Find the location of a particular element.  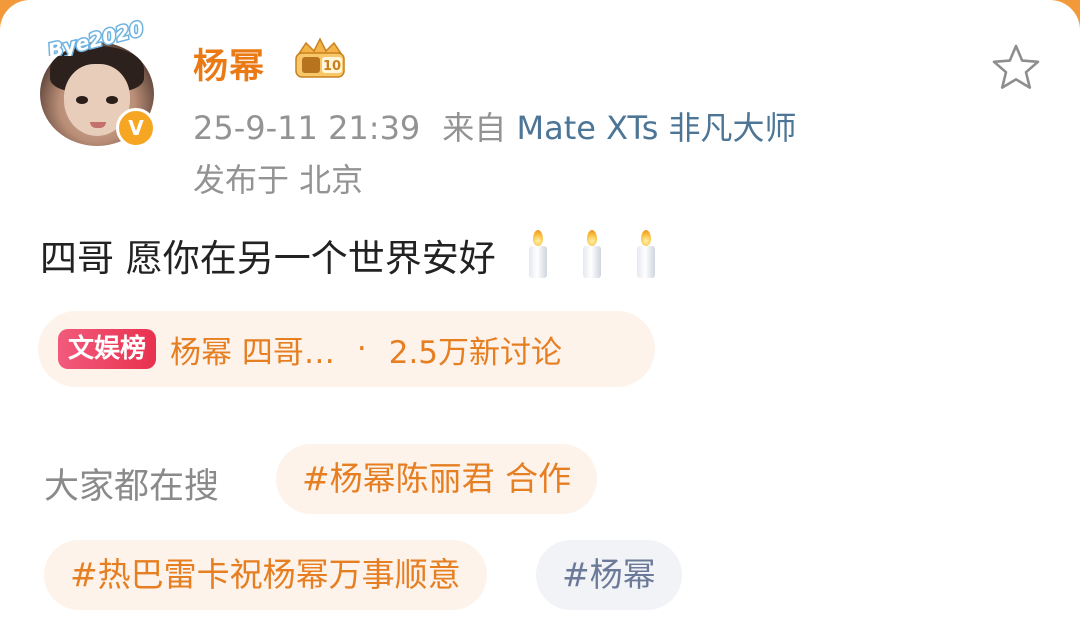

source-prefix: 来自 is located at coordinates (474, 128).